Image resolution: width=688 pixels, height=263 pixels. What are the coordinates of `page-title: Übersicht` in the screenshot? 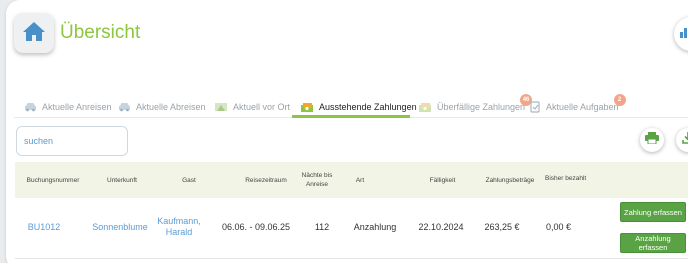 It's located at (100, 32).